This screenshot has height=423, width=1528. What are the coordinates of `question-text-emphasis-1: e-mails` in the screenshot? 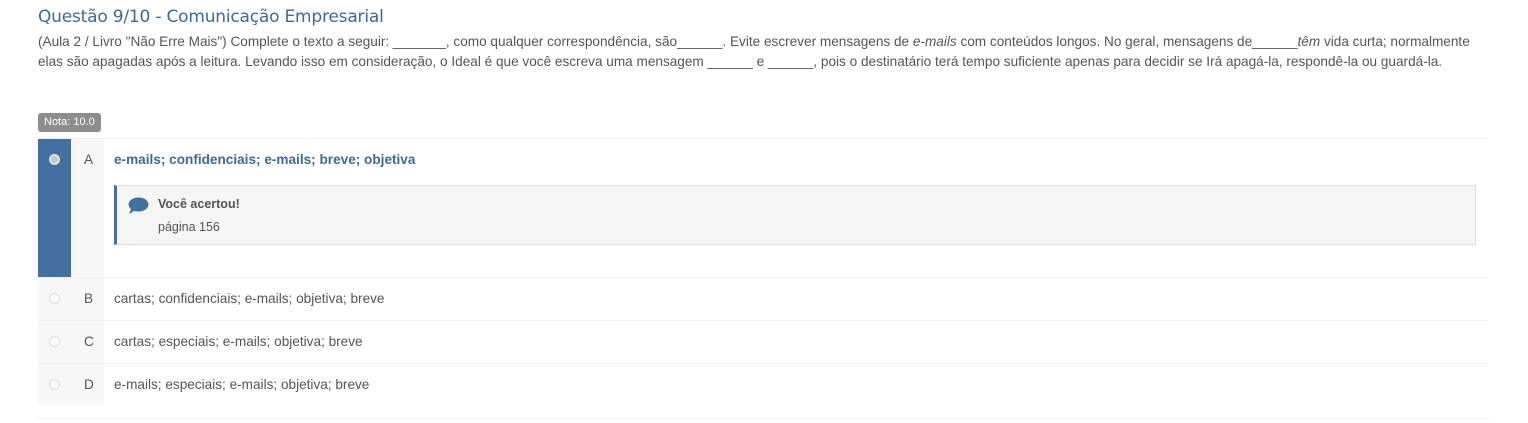 It's located at (934, 41).